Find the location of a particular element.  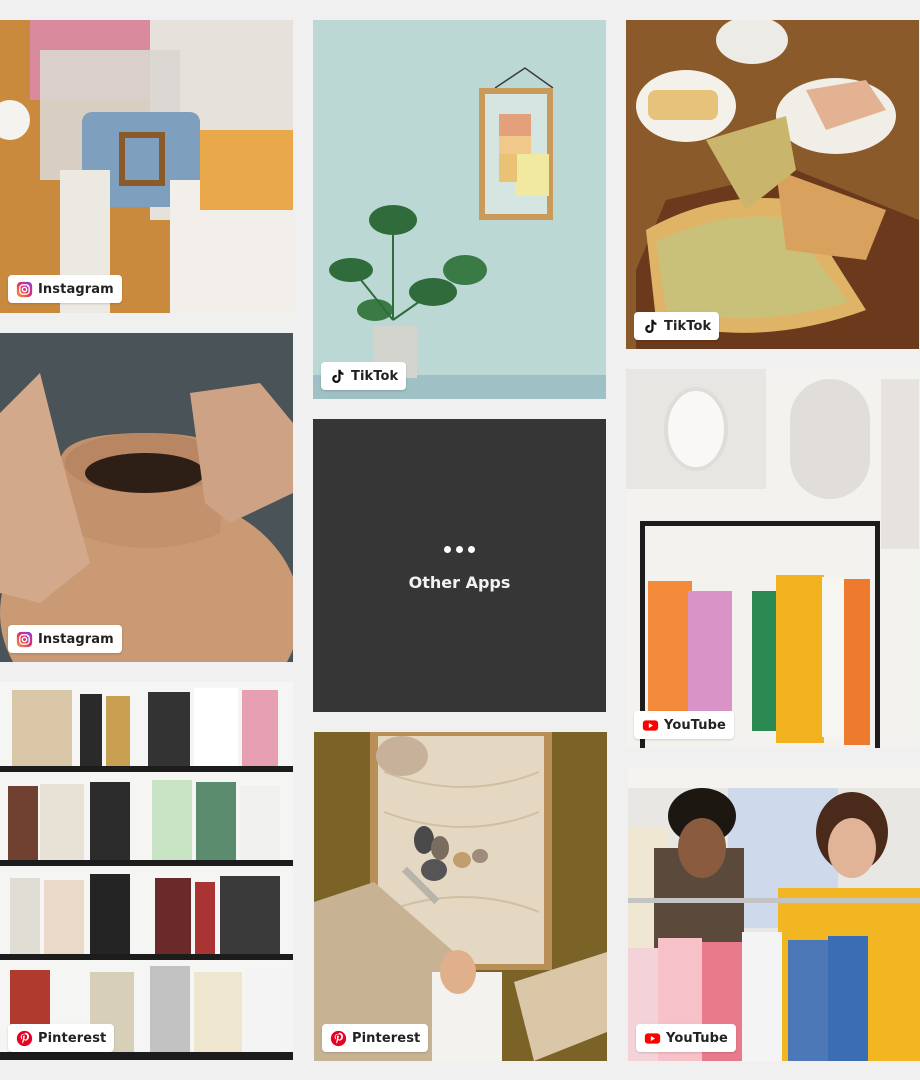

zen-sand-garden-image is located at coordinates (460, 896).